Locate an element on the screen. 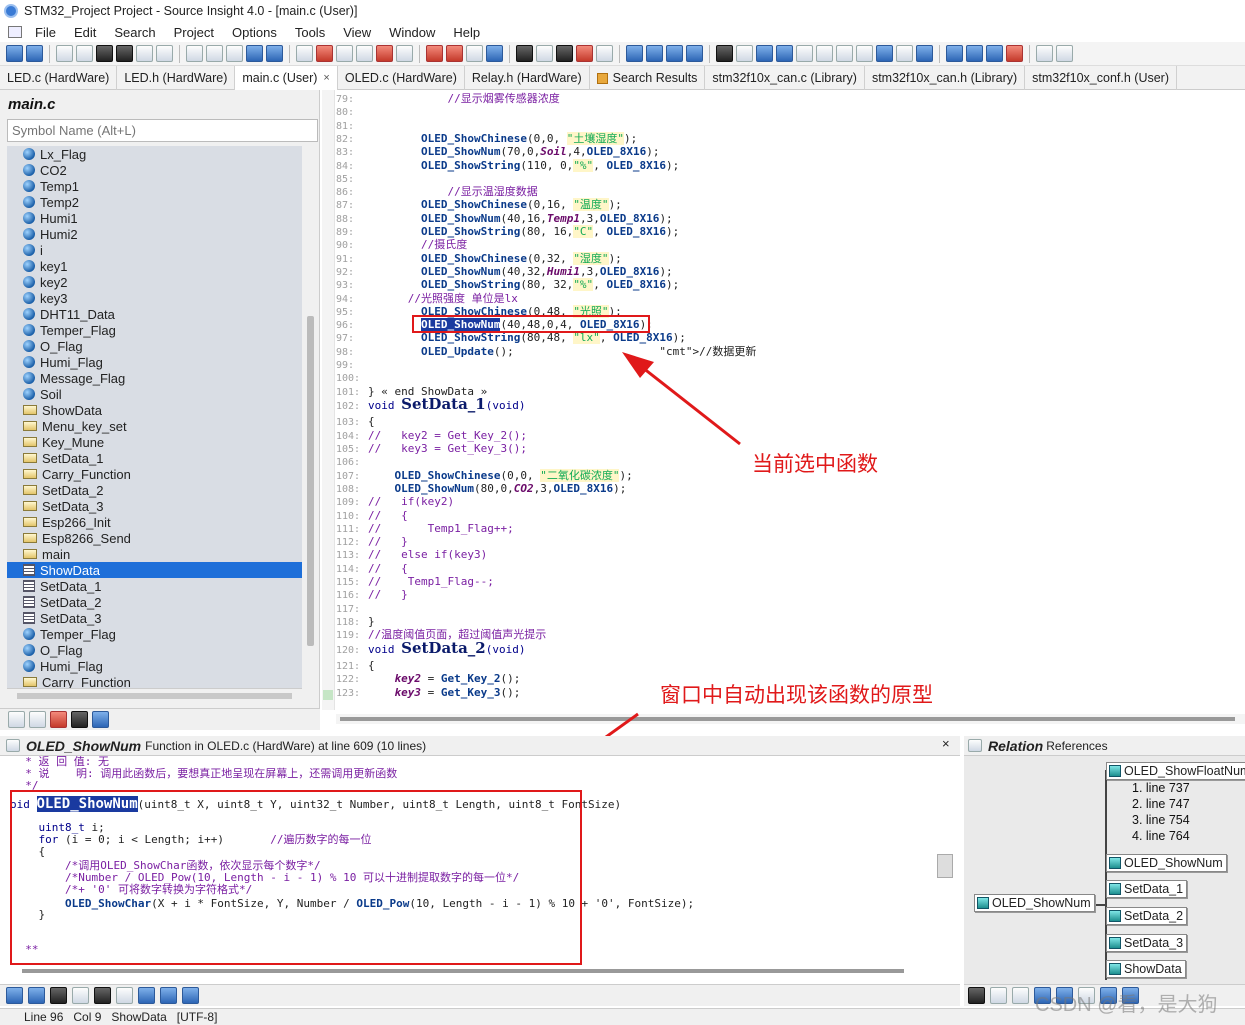 This screenshot has width=1245, height=1025. tools-icon is located at coordinates (604, 53).